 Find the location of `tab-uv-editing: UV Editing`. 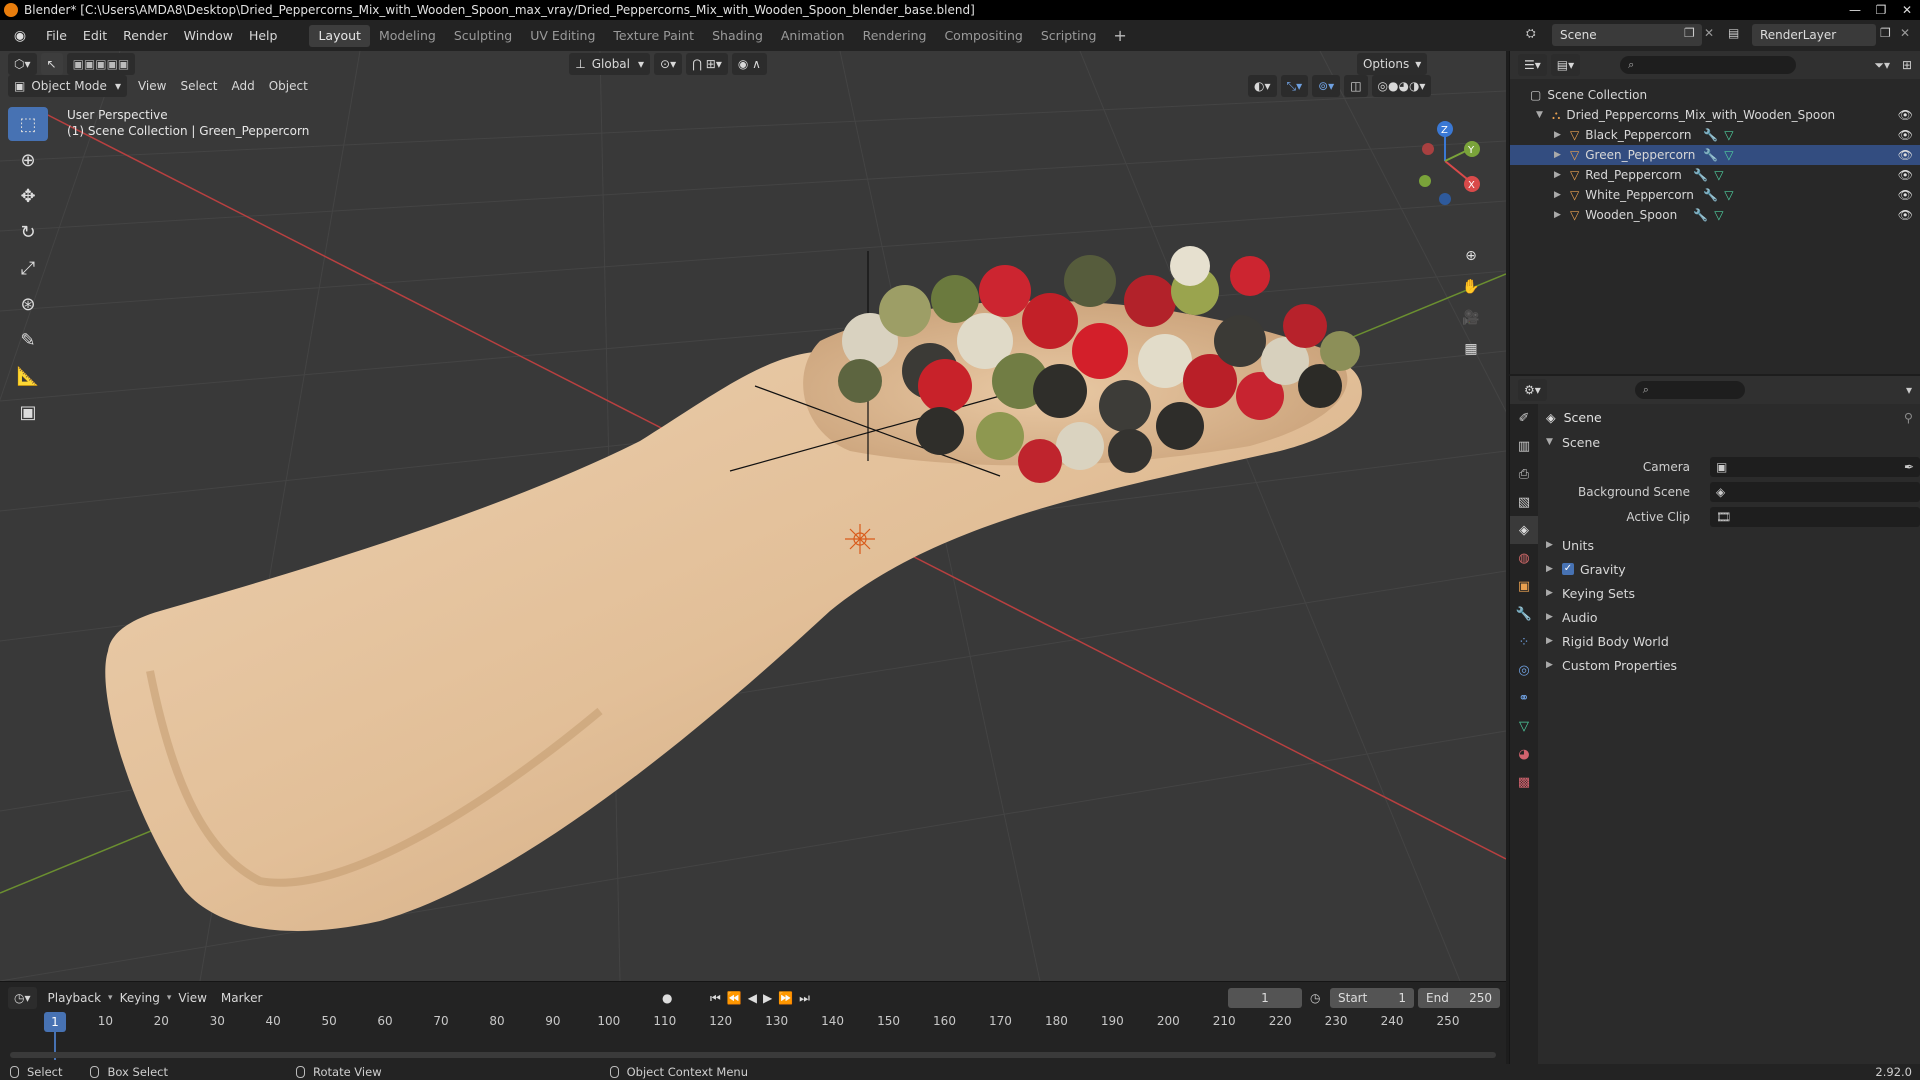

tab-uv-editing: UV Editing is located at coordinates (562, 36).